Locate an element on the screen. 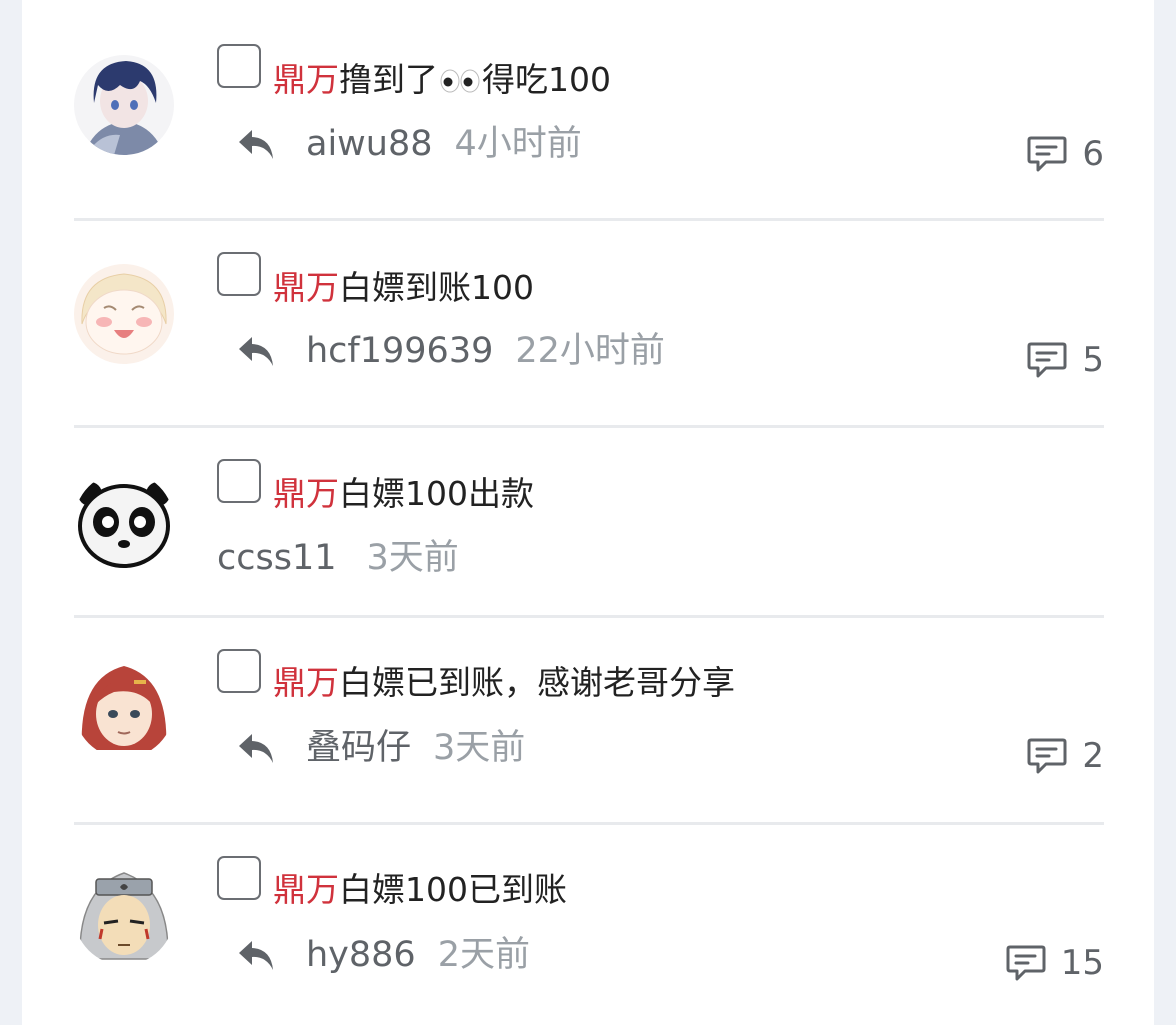 This screenshot has height=1025, width=1176. author-link: ccss11 is located at coordinates (277, 558).